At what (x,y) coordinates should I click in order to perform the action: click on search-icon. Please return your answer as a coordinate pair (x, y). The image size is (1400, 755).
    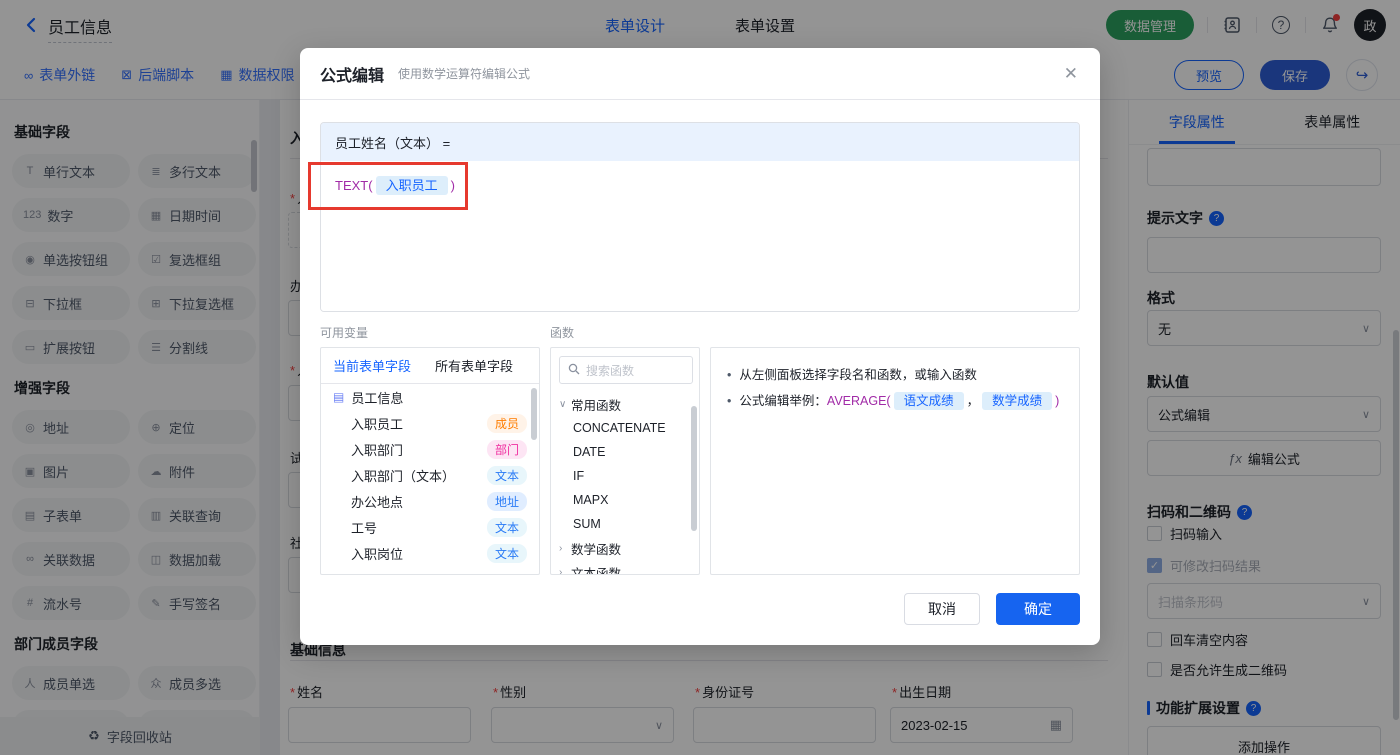
    Looking at the image, I should click on (574, 370).